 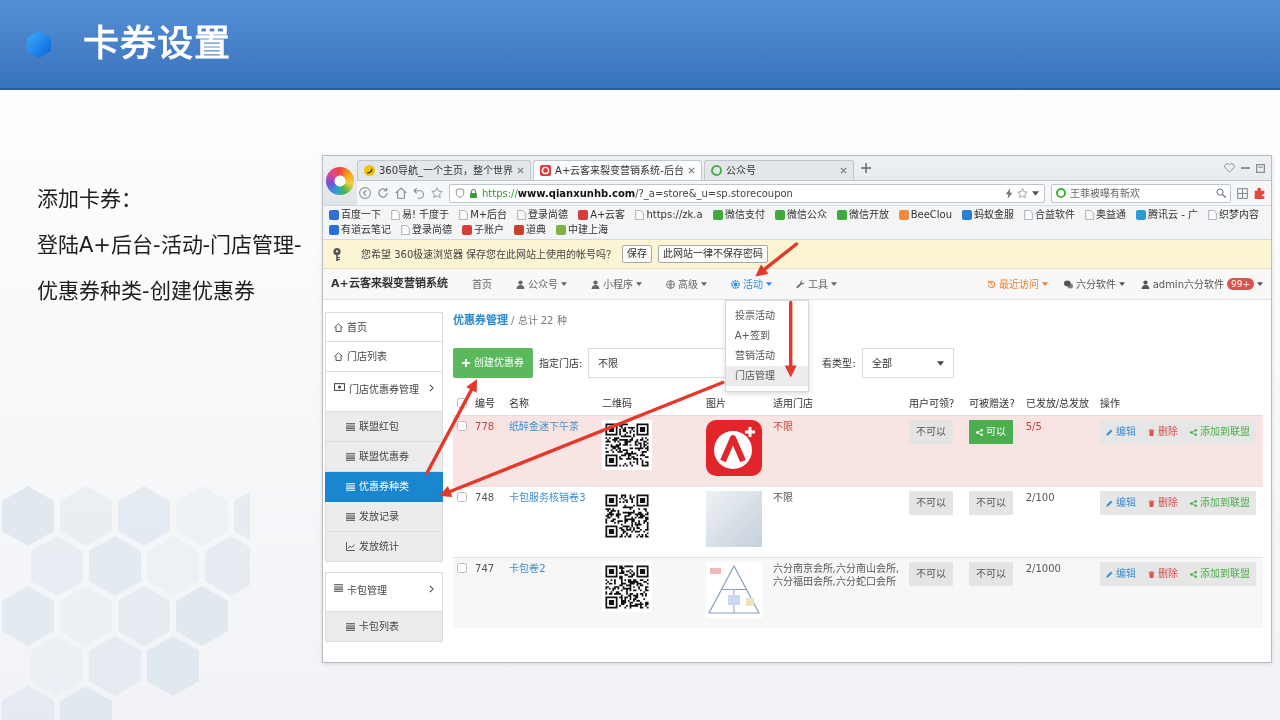 What do you see at coordinates (1233, 215) in the screenshot?
I see `bookmark-link: 织梦内容` at bounding box center [1233, 215].